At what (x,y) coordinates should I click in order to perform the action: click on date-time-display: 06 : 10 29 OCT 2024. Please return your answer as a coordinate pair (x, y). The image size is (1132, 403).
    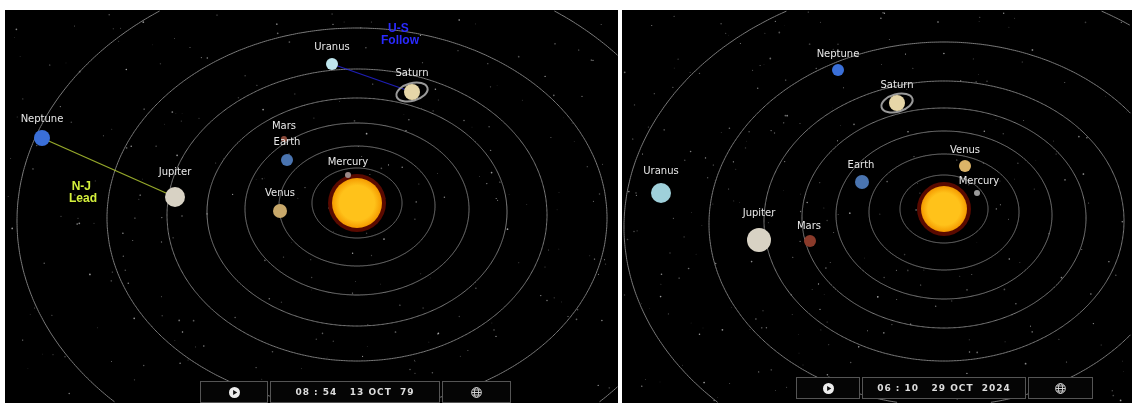
    Looking at the image, I should click on (944, 388).